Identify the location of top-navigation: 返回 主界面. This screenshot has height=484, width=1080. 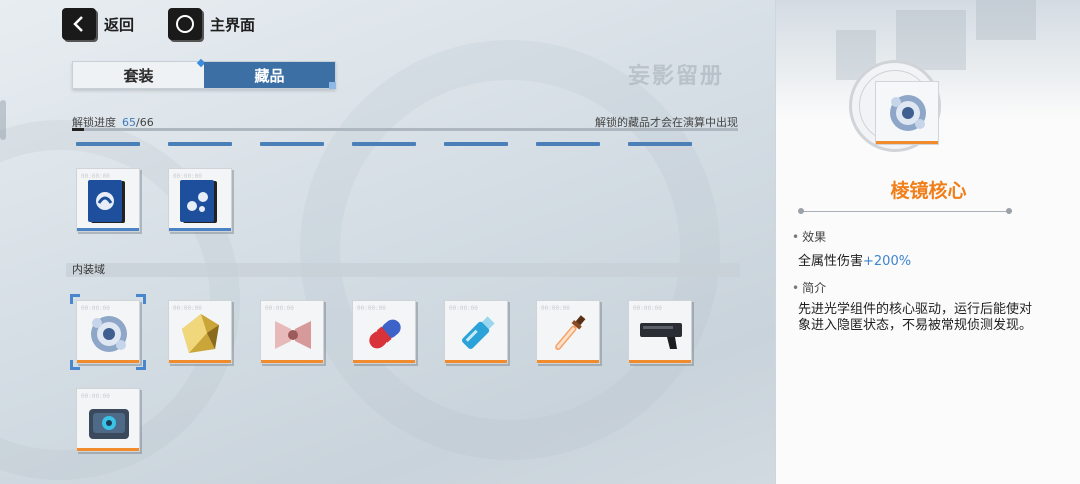
(158, 24).